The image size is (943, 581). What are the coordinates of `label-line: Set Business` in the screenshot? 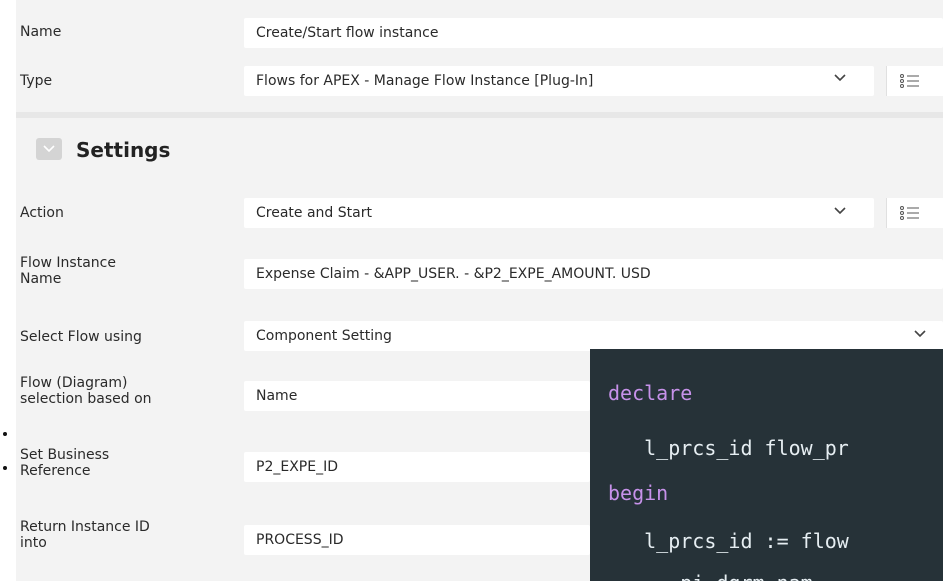 It's located at (65, 455).